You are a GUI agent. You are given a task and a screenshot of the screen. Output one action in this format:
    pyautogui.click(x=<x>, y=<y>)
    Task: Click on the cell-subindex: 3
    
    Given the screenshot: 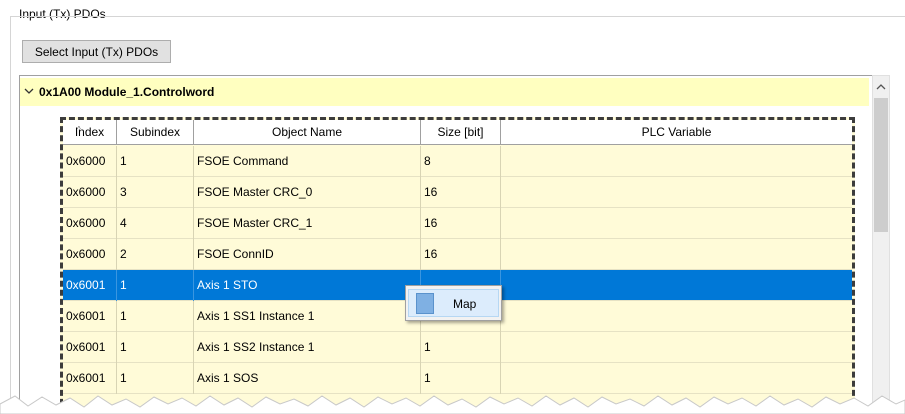 What is the action you would take?
    pyautogui.click(x=155, y=192)
    